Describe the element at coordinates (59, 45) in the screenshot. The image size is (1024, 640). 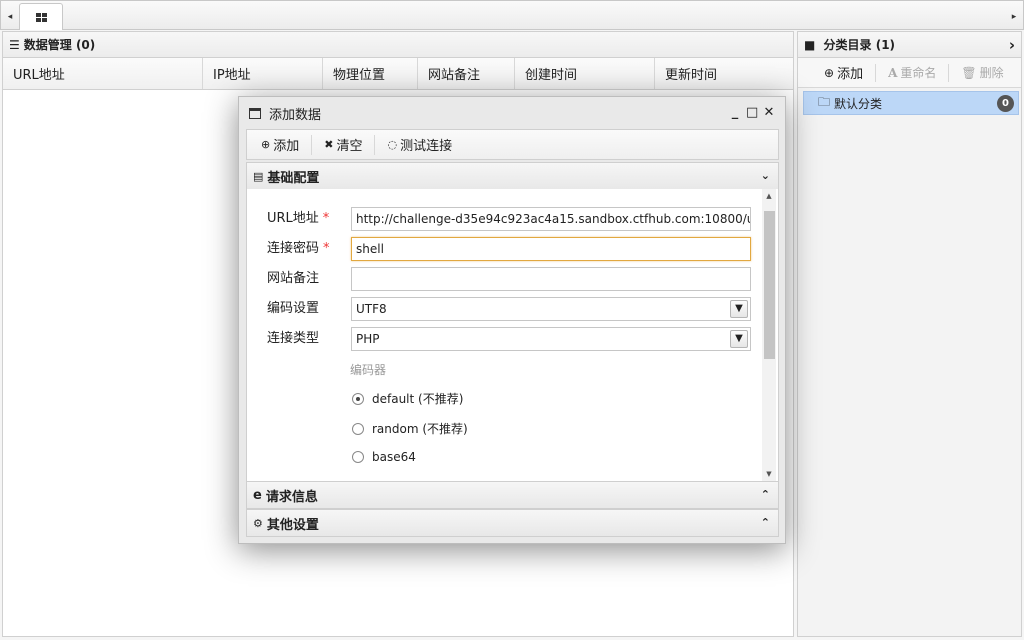
I see `data-panel-title: 数据管理 (0)` at that location.